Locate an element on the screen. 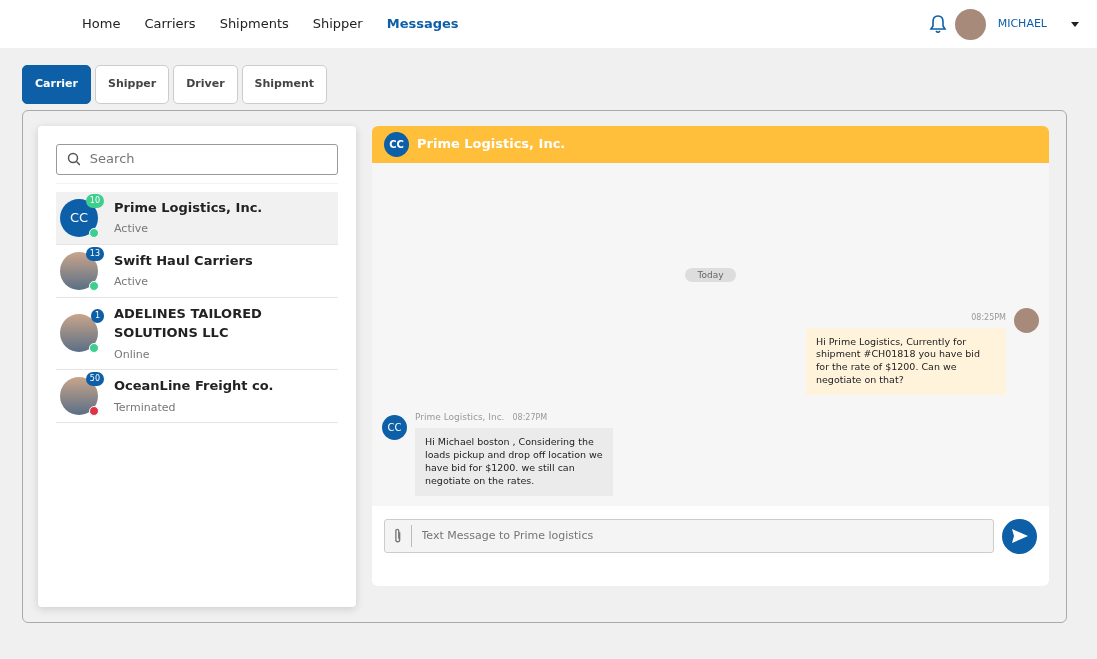 Image resolution: width=1097 pixels, height=659 pixels. send-button is located at coordinates (1019, 536).